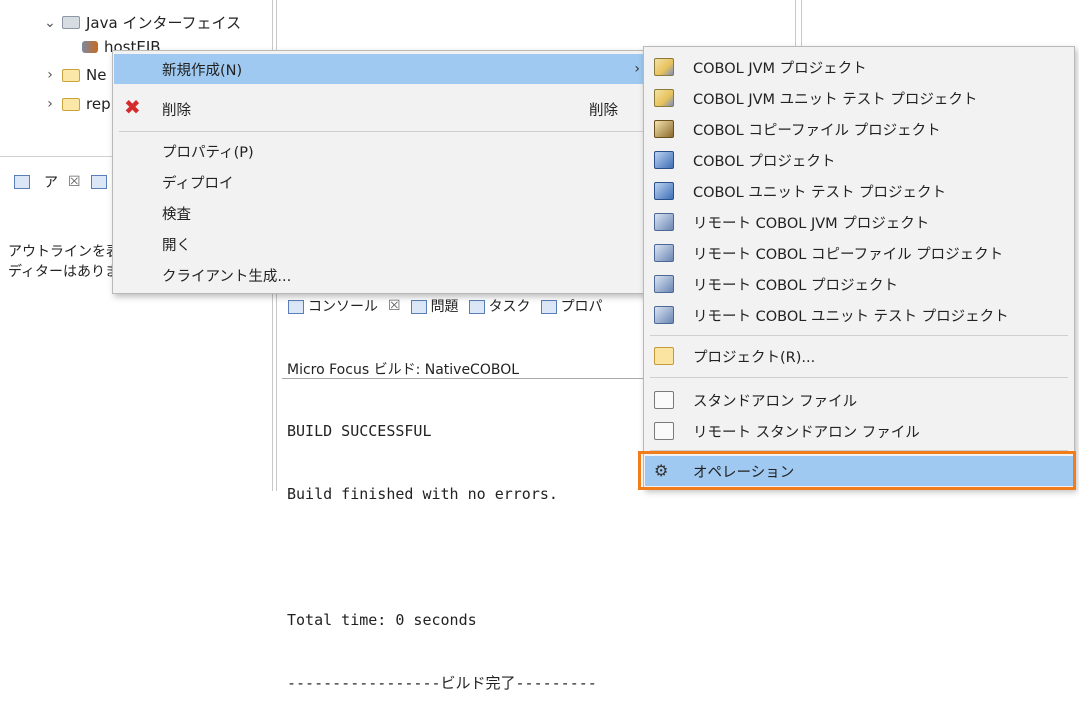 The width and height of the screenshot is (1079, 715). I want to click on outline-tab-label: ア, so click(51, 183).